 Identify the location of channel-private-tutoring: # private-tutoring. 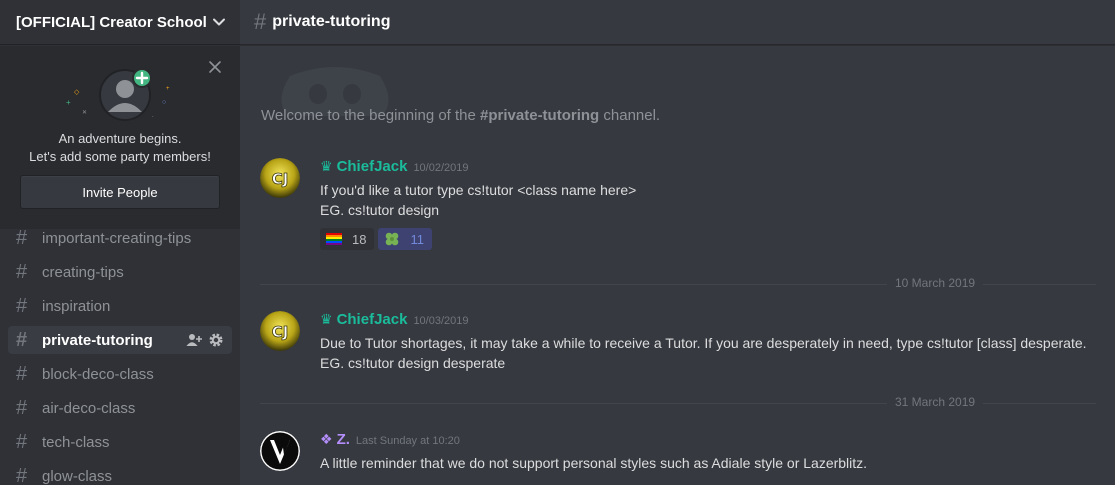
(120, 340).